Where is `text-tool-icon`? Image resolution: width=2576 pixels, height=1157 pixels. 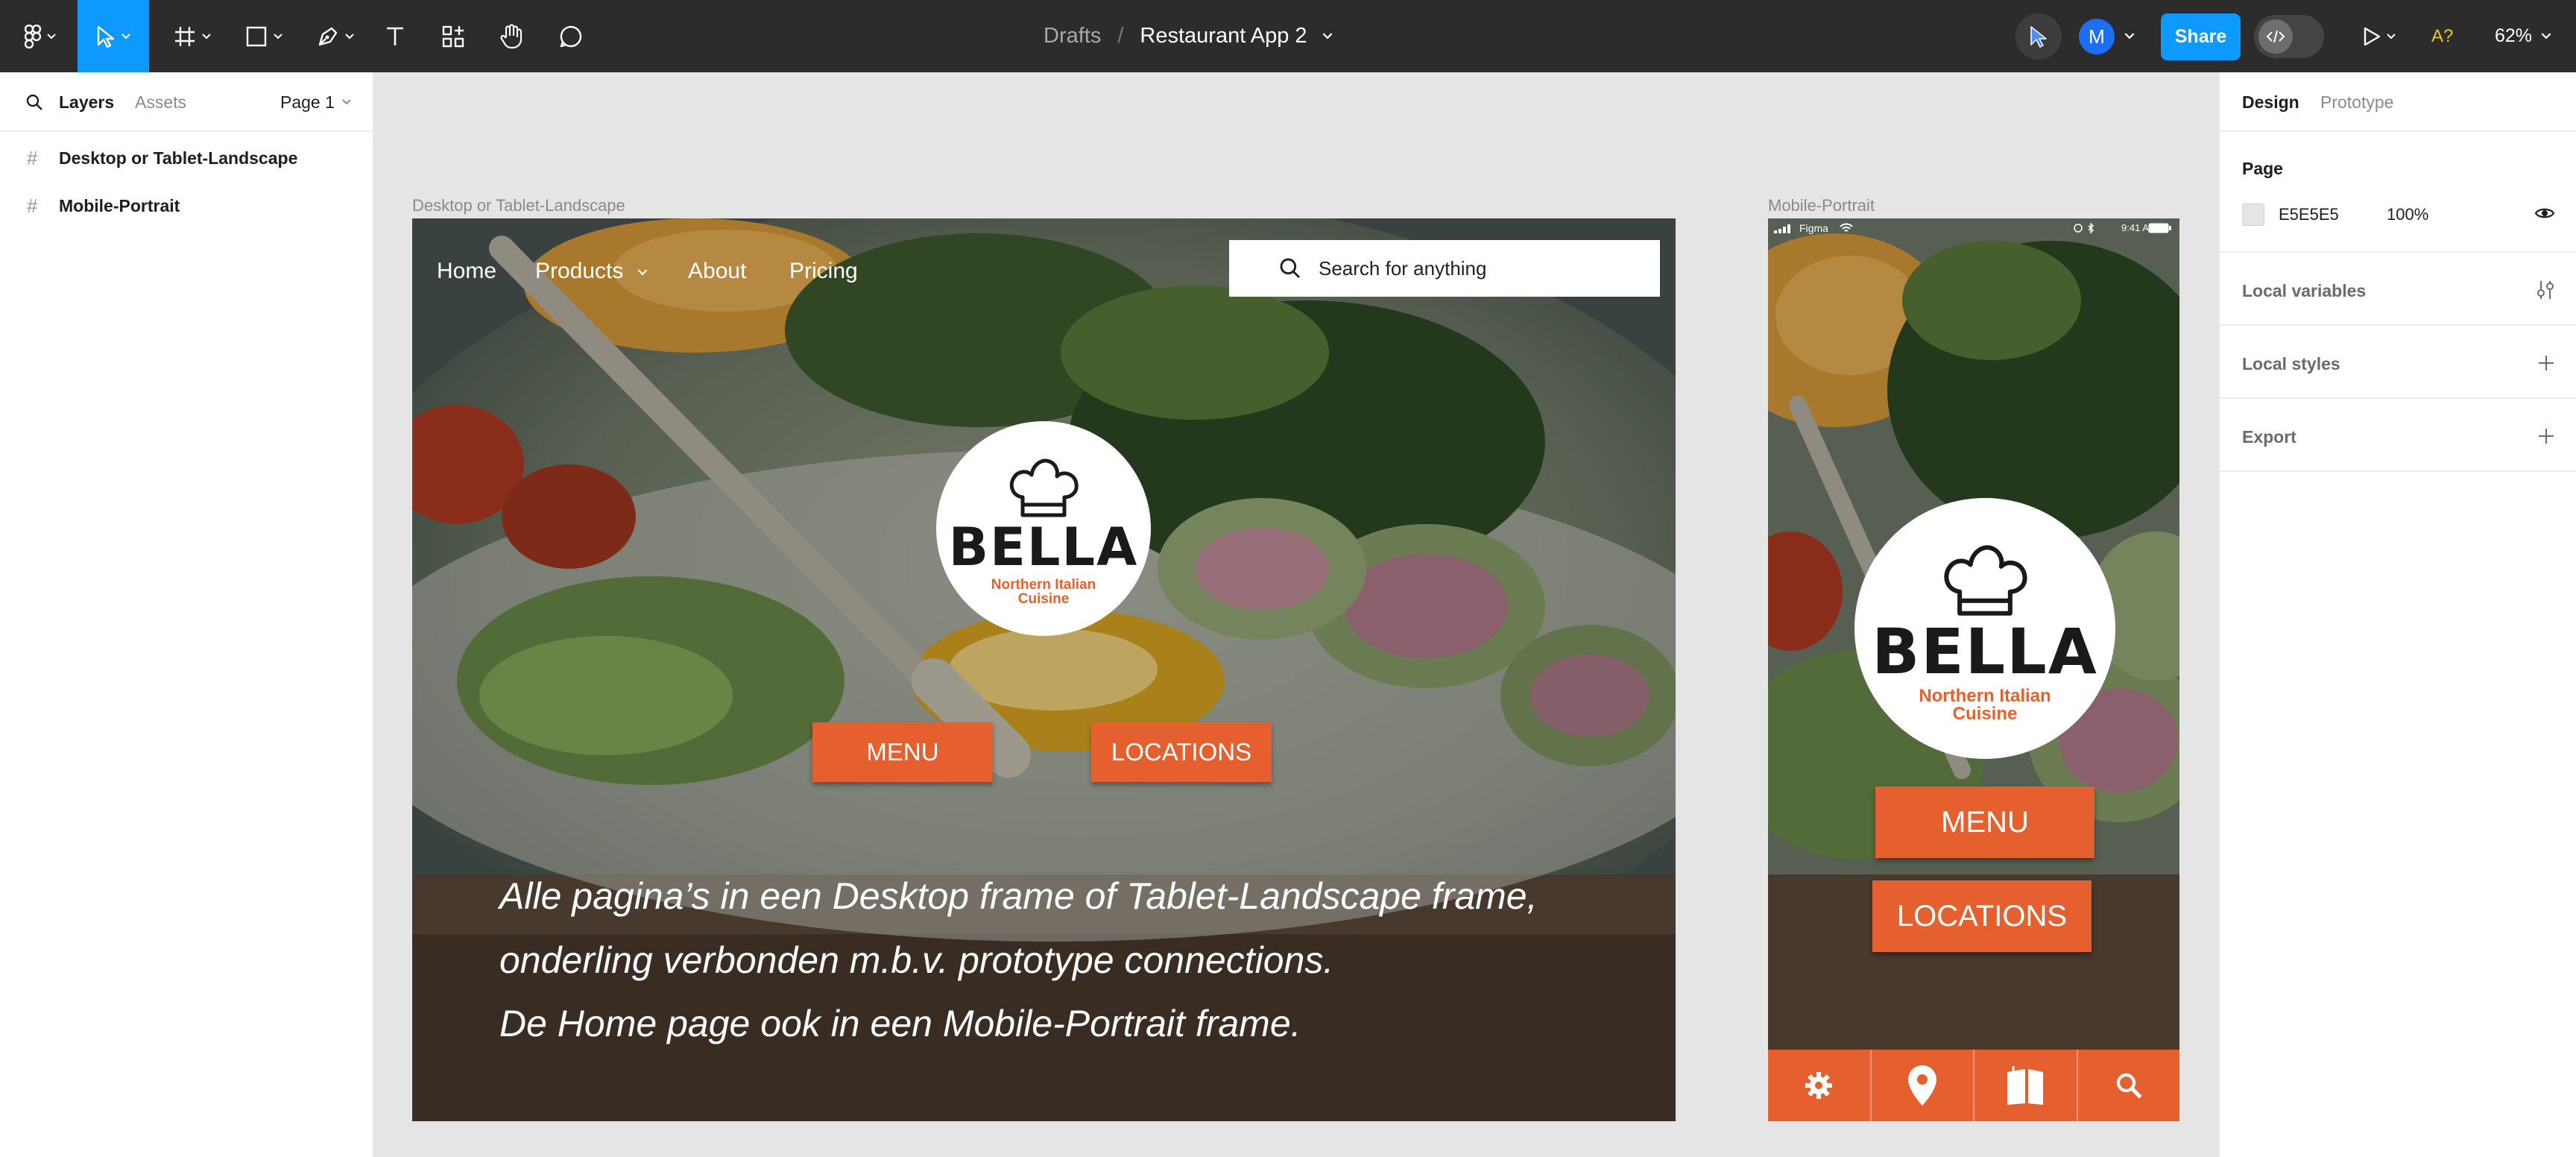 text-tool-icon is located at coordinates (395, 36).